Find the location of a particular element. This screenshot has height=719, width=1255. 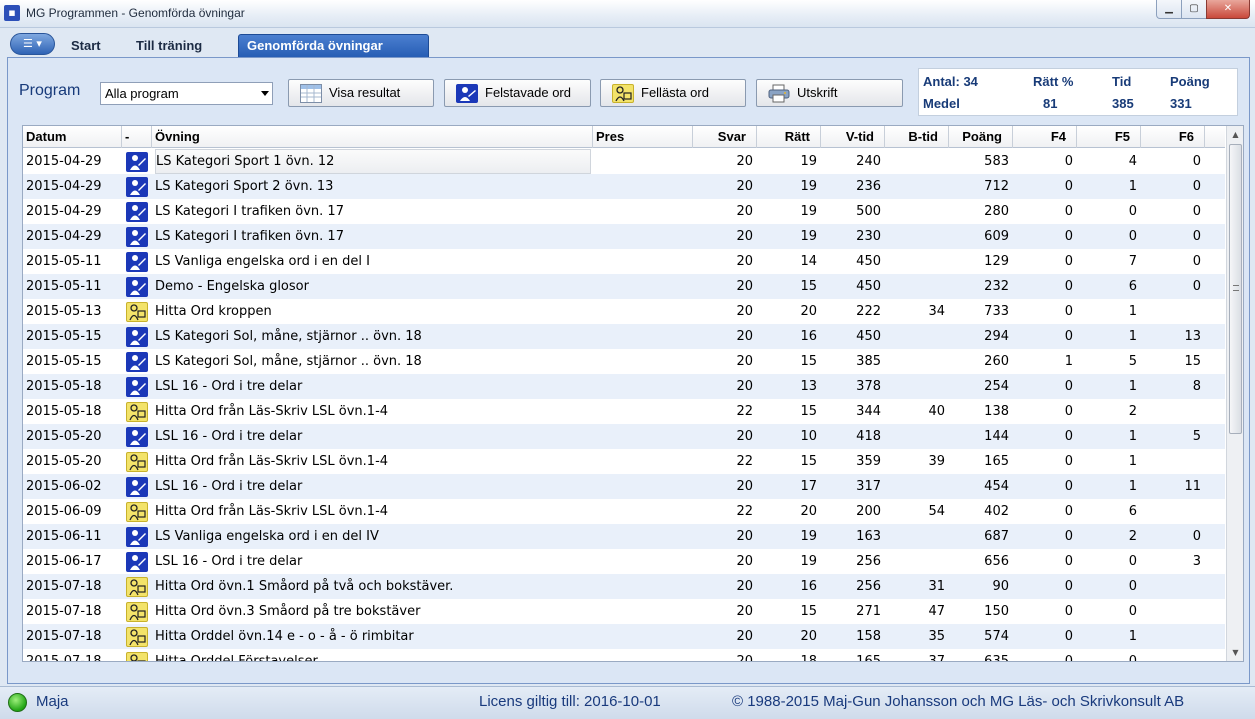

cell-ovning: Demo - Engelska glosor is located at coordinates (232, 286).